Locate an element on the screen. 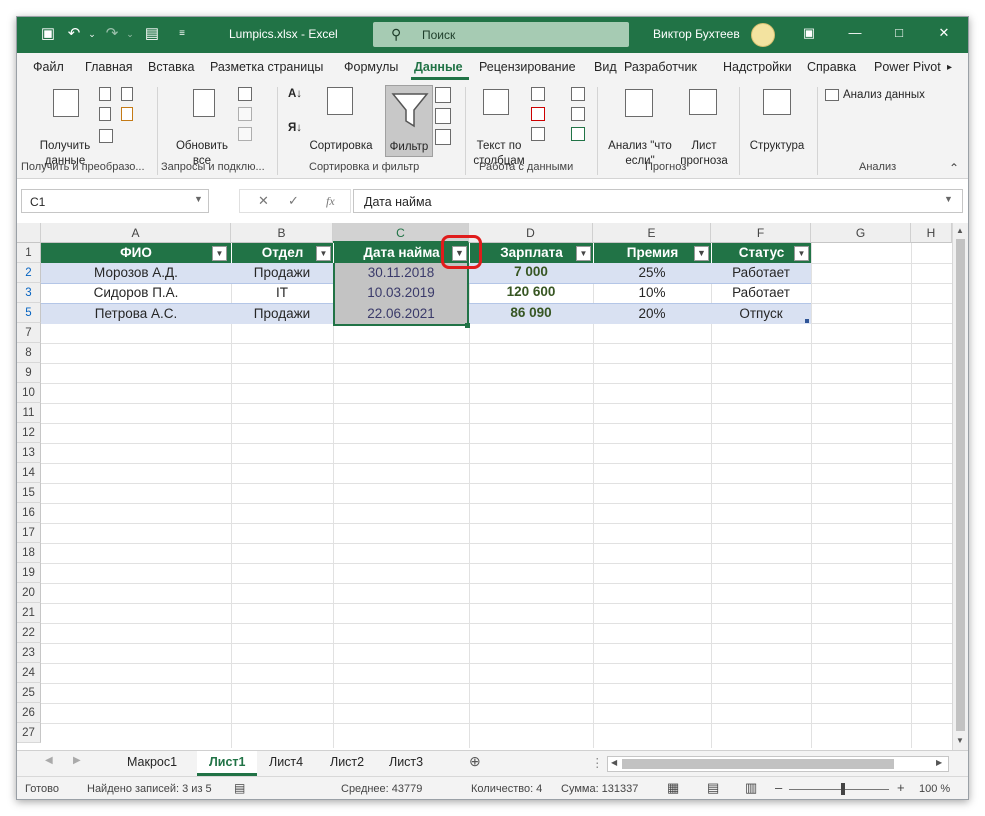 The image size is (985, 816). advanced-filter-icon is located at coordinates (443, 137).